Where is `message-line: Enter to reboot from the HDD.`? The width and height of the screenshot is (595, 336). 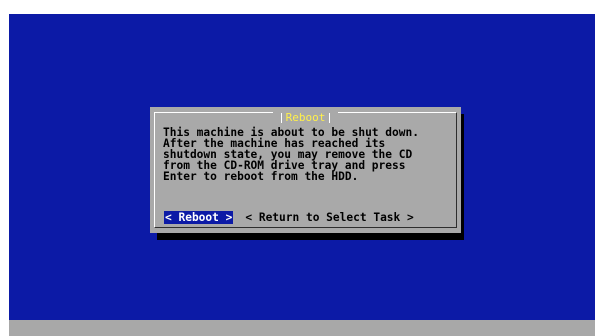 message-line: Enter to reboot from the HDD. is located at coordinates (261, 176).